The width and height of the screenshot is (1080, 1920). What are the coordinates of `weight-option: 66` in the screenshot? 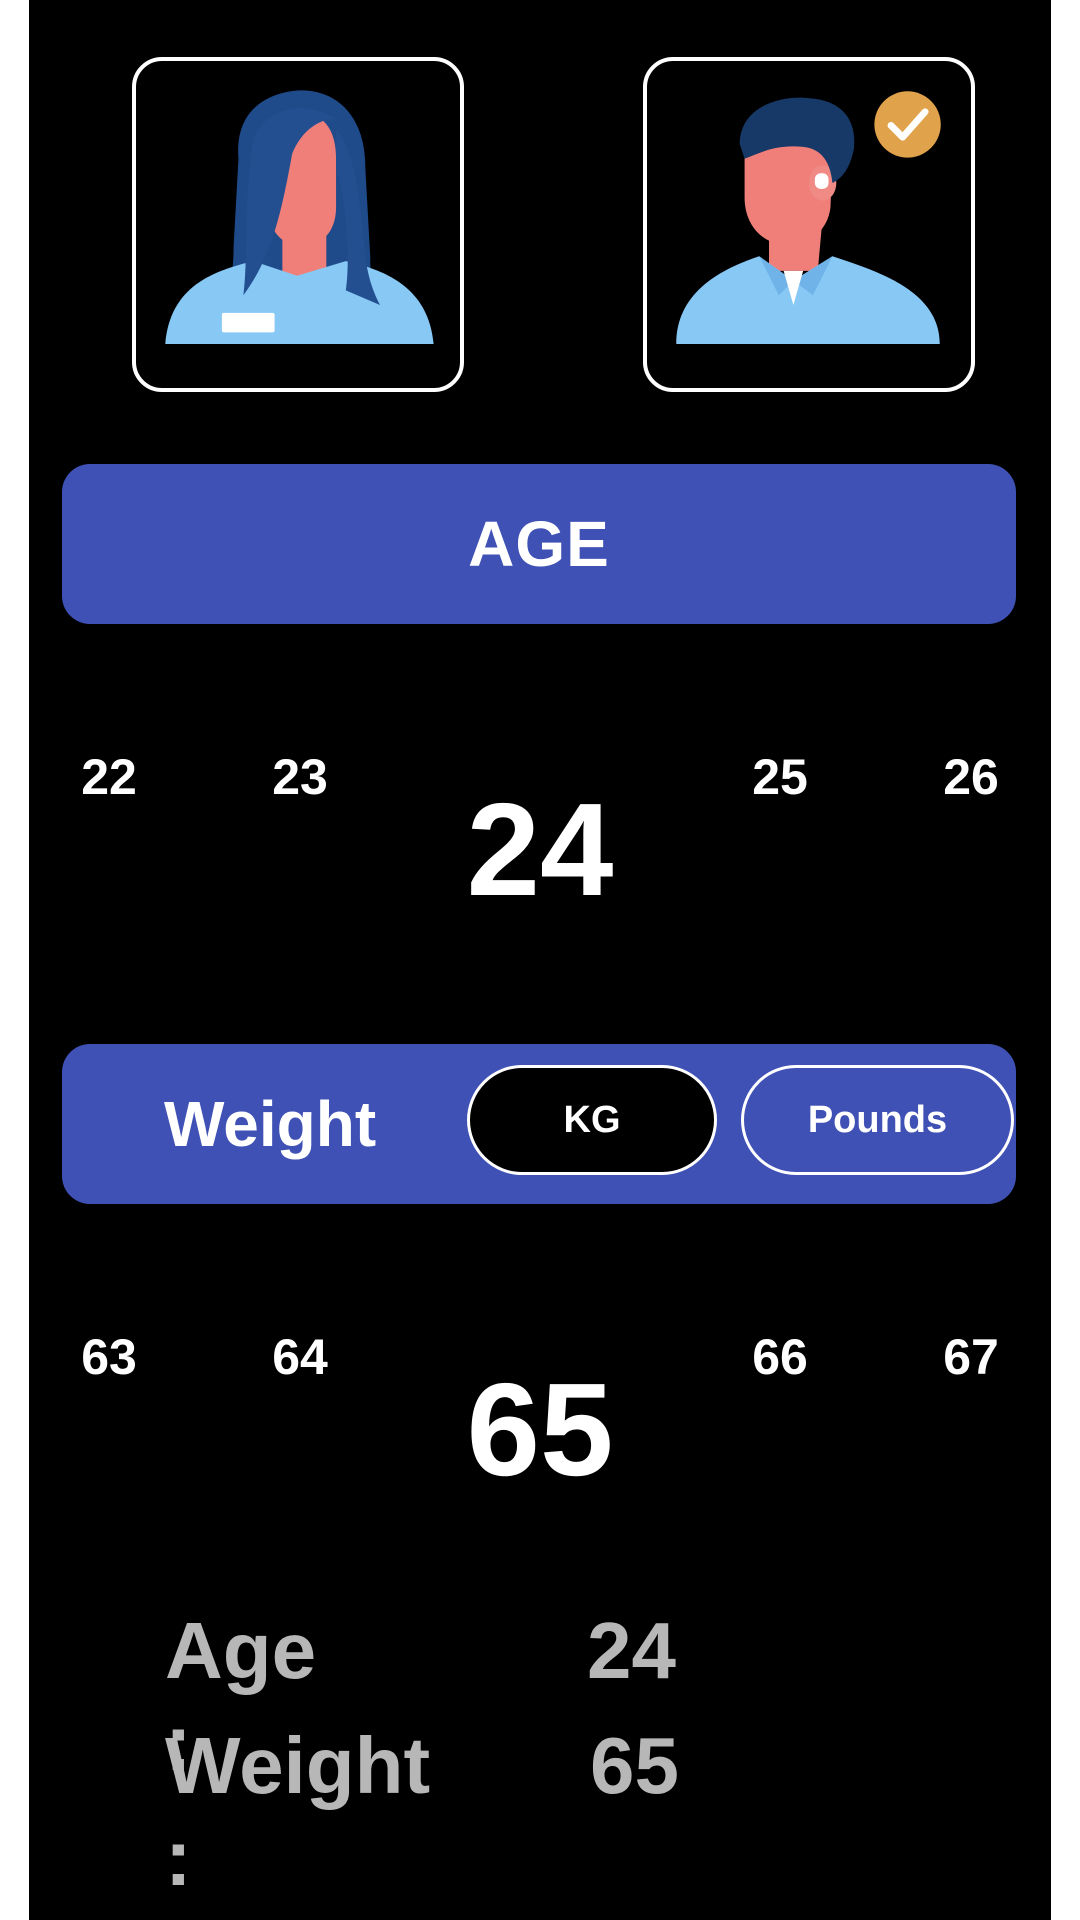 It's located at (780, 1357).